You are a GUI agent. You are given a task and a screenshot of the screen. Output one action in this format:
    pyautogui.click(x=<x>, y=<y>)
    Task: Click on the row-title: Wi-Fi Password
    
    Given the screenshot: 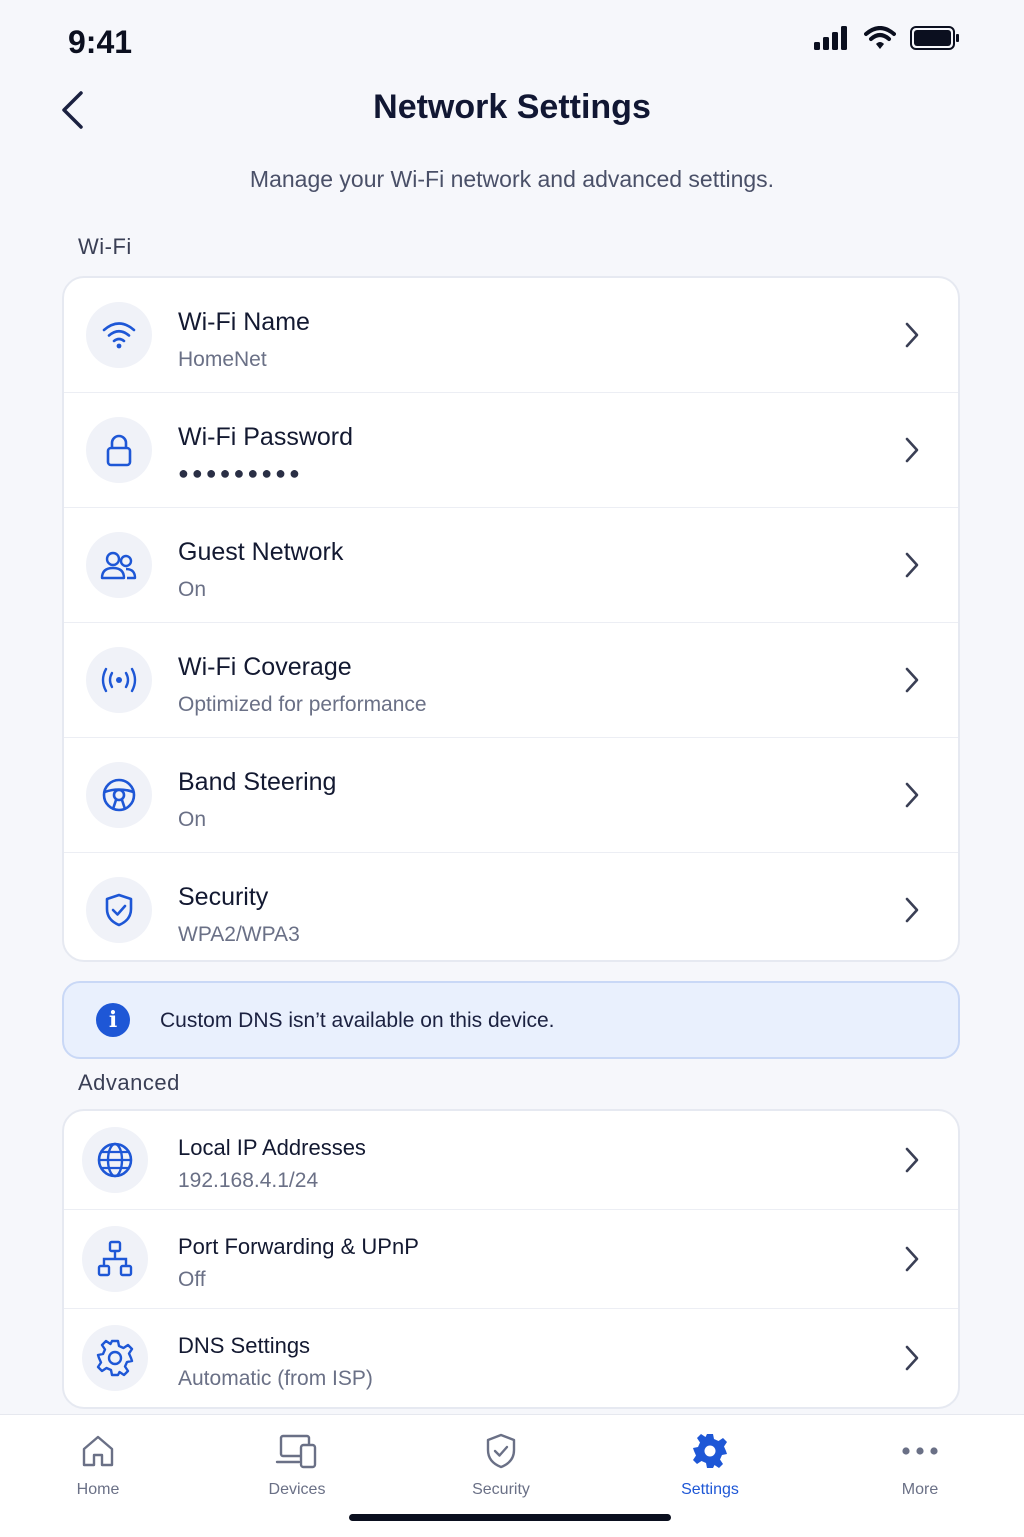 What is the action you would take?
    pyautogui.click(x=266, y=437)
    